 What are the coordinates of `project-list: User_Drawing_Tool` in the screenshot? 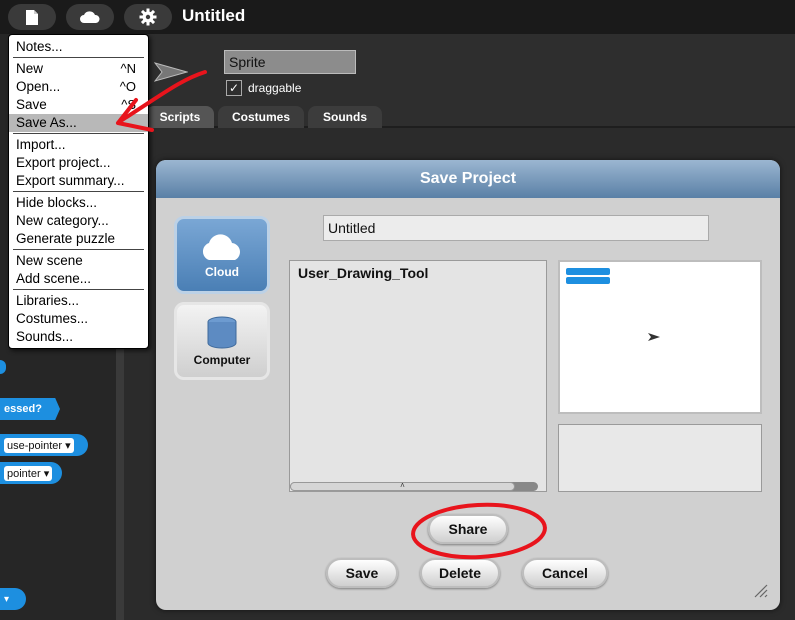 It's located at (418, 376).